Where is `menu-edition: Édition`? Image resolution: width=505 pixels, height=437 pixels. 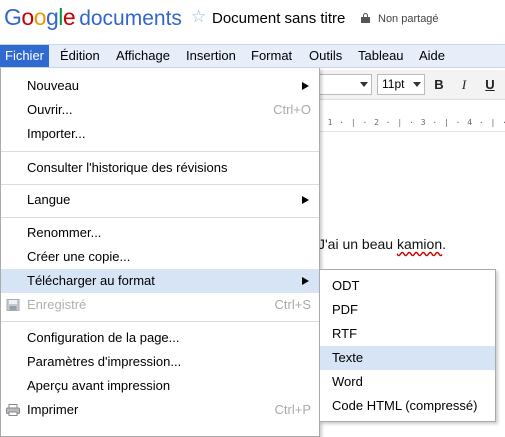
menu-edition: Édition is located at coordinates (80, 56).